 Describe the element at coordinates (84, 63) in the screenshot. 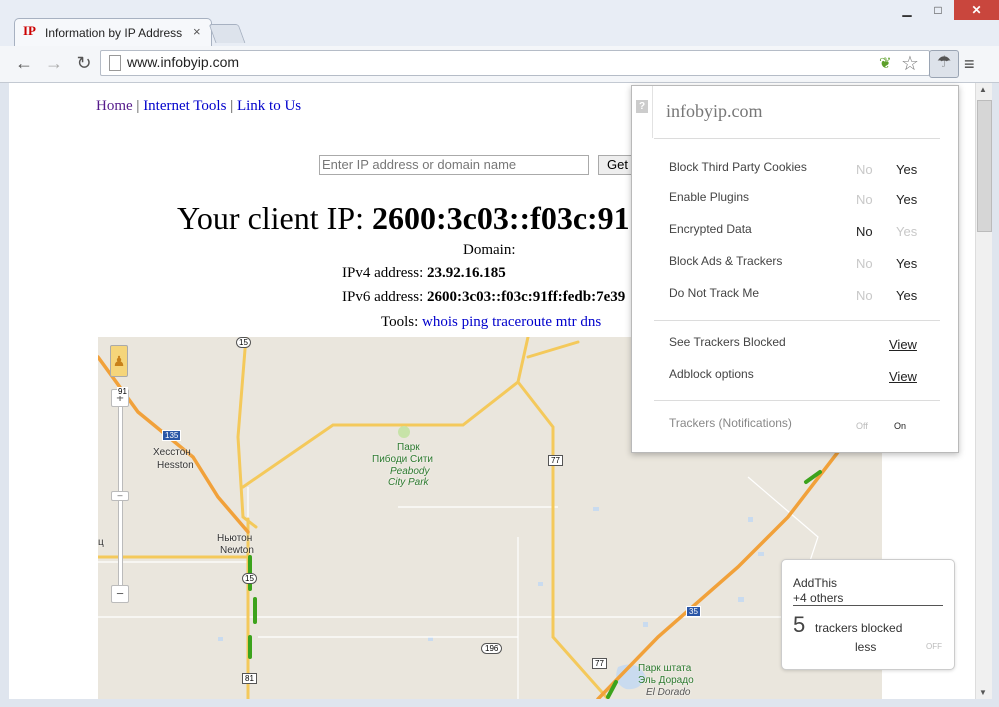

I see `reload-icon: ↻` at that location.